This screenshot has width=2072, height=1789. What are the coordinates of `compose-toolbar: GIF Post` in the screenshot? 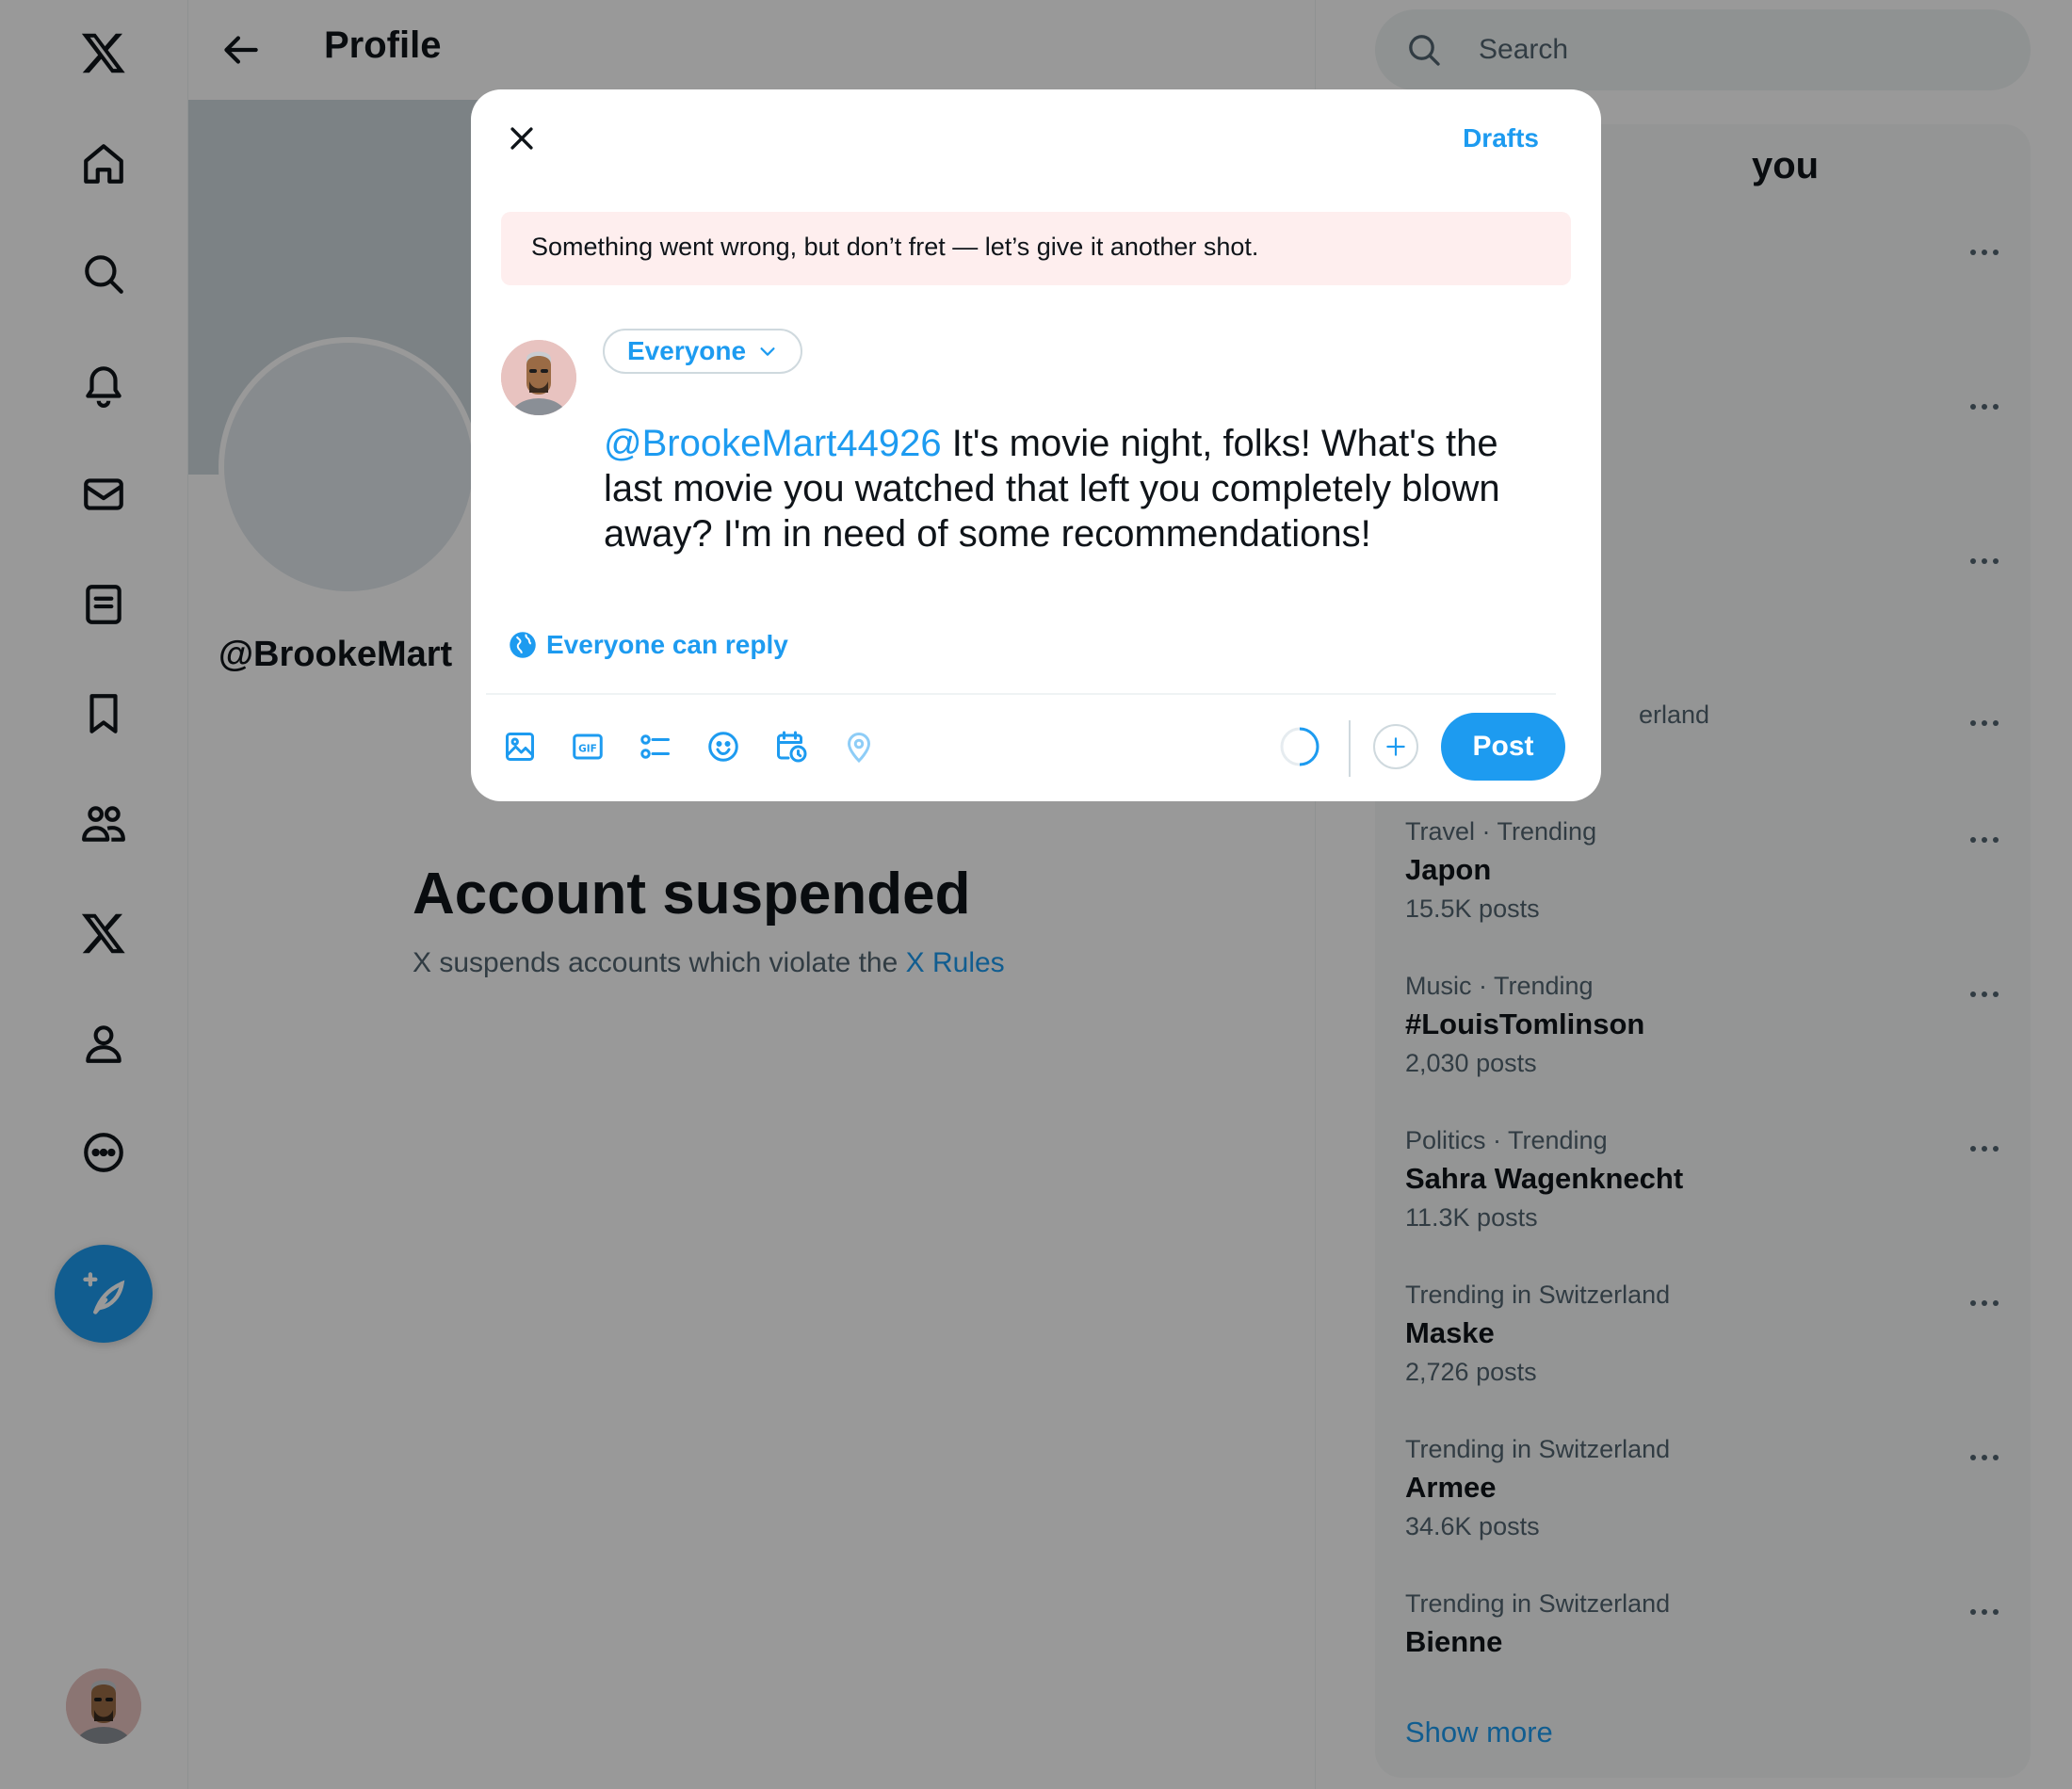 It's located at (1028, 747).